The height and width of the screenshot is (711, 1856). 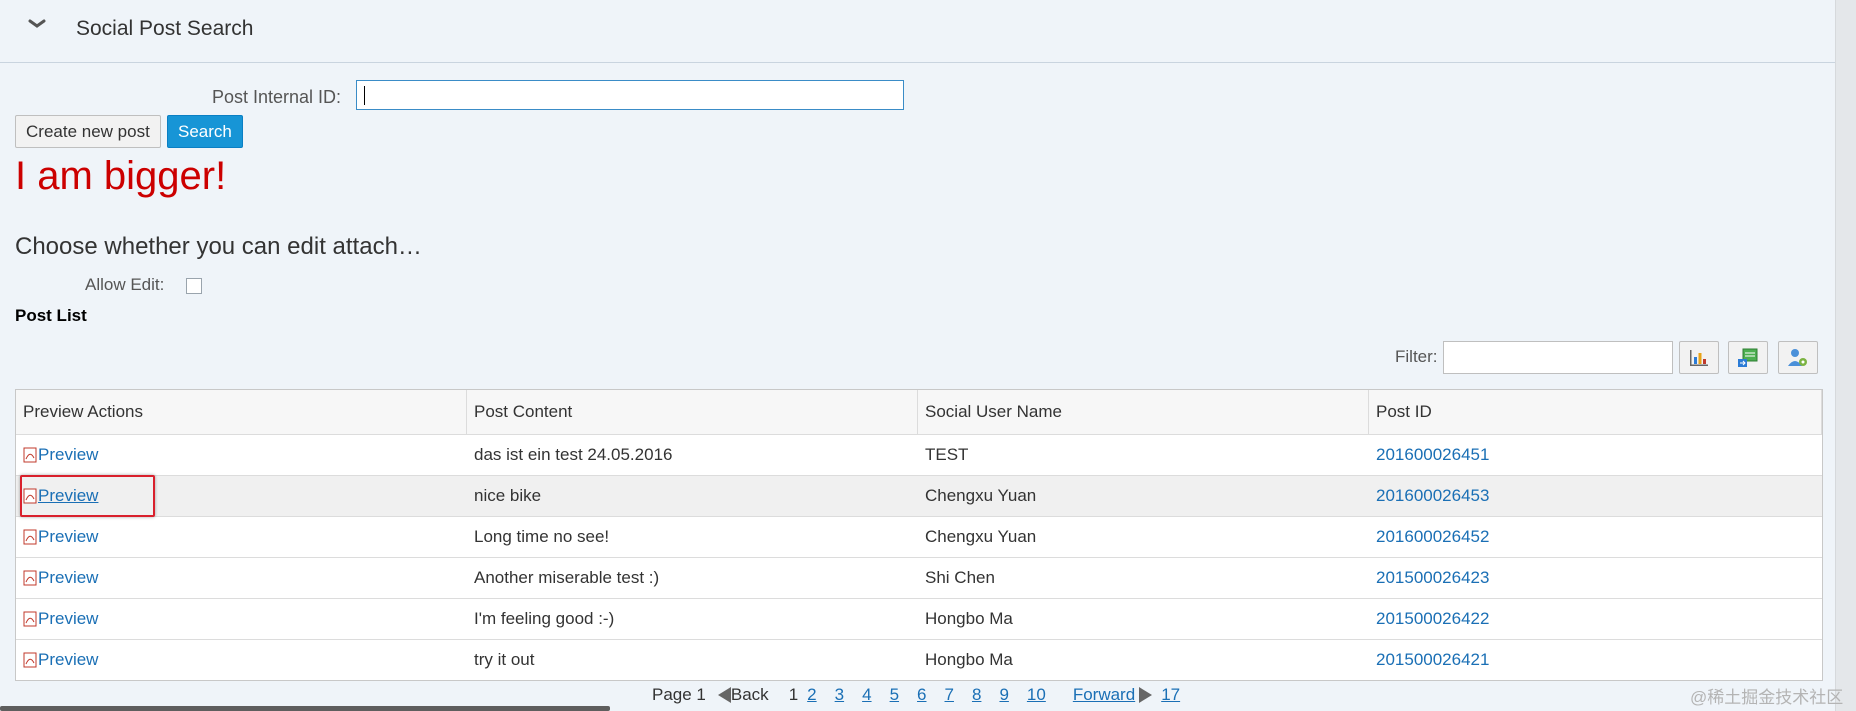 I want to click on post-list-title: Post List, so click(x=51, y=315).